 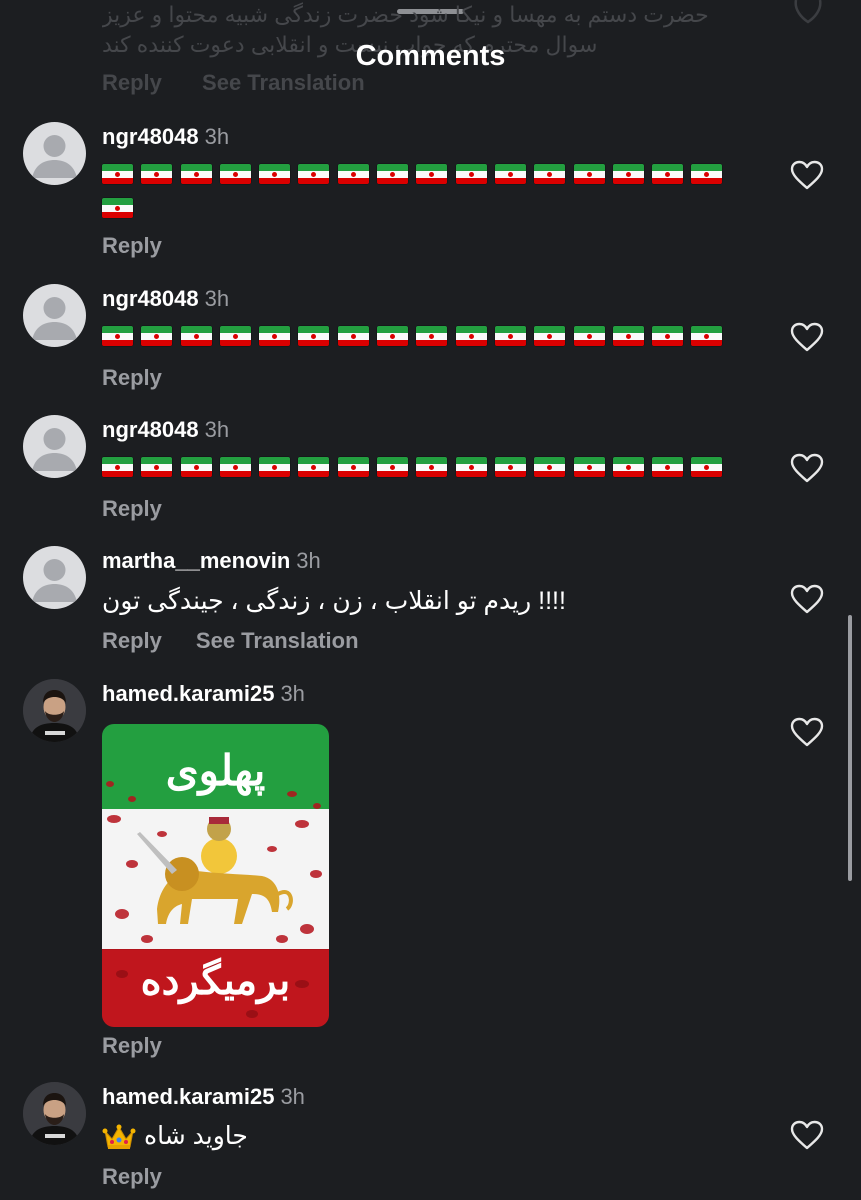 I want to click on scrollbar, so click(x=850, y=748).